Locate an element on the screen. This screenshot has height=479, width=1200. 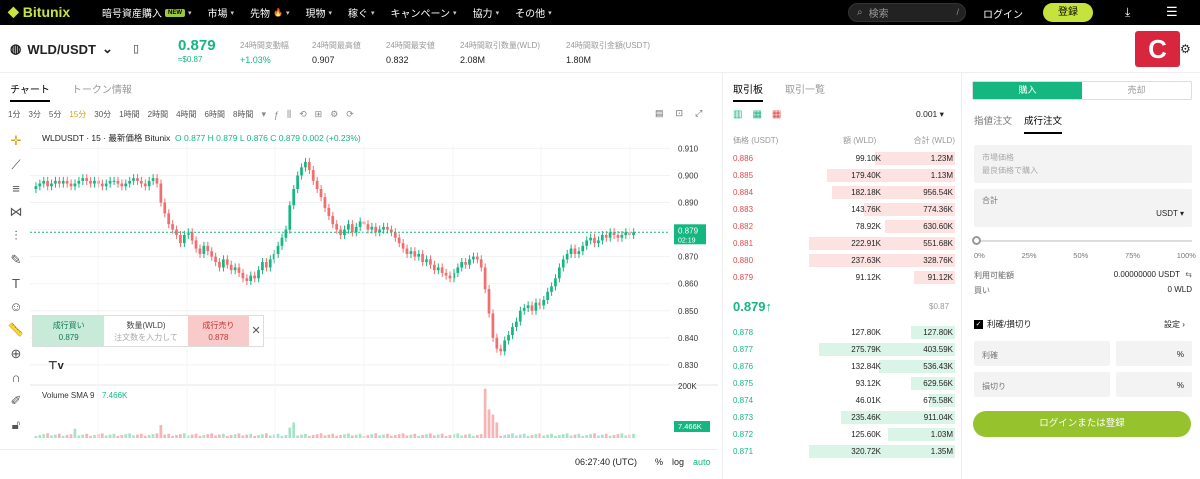
nav-menu-item: 協力 ▾ is located at coordinates (486, 12).